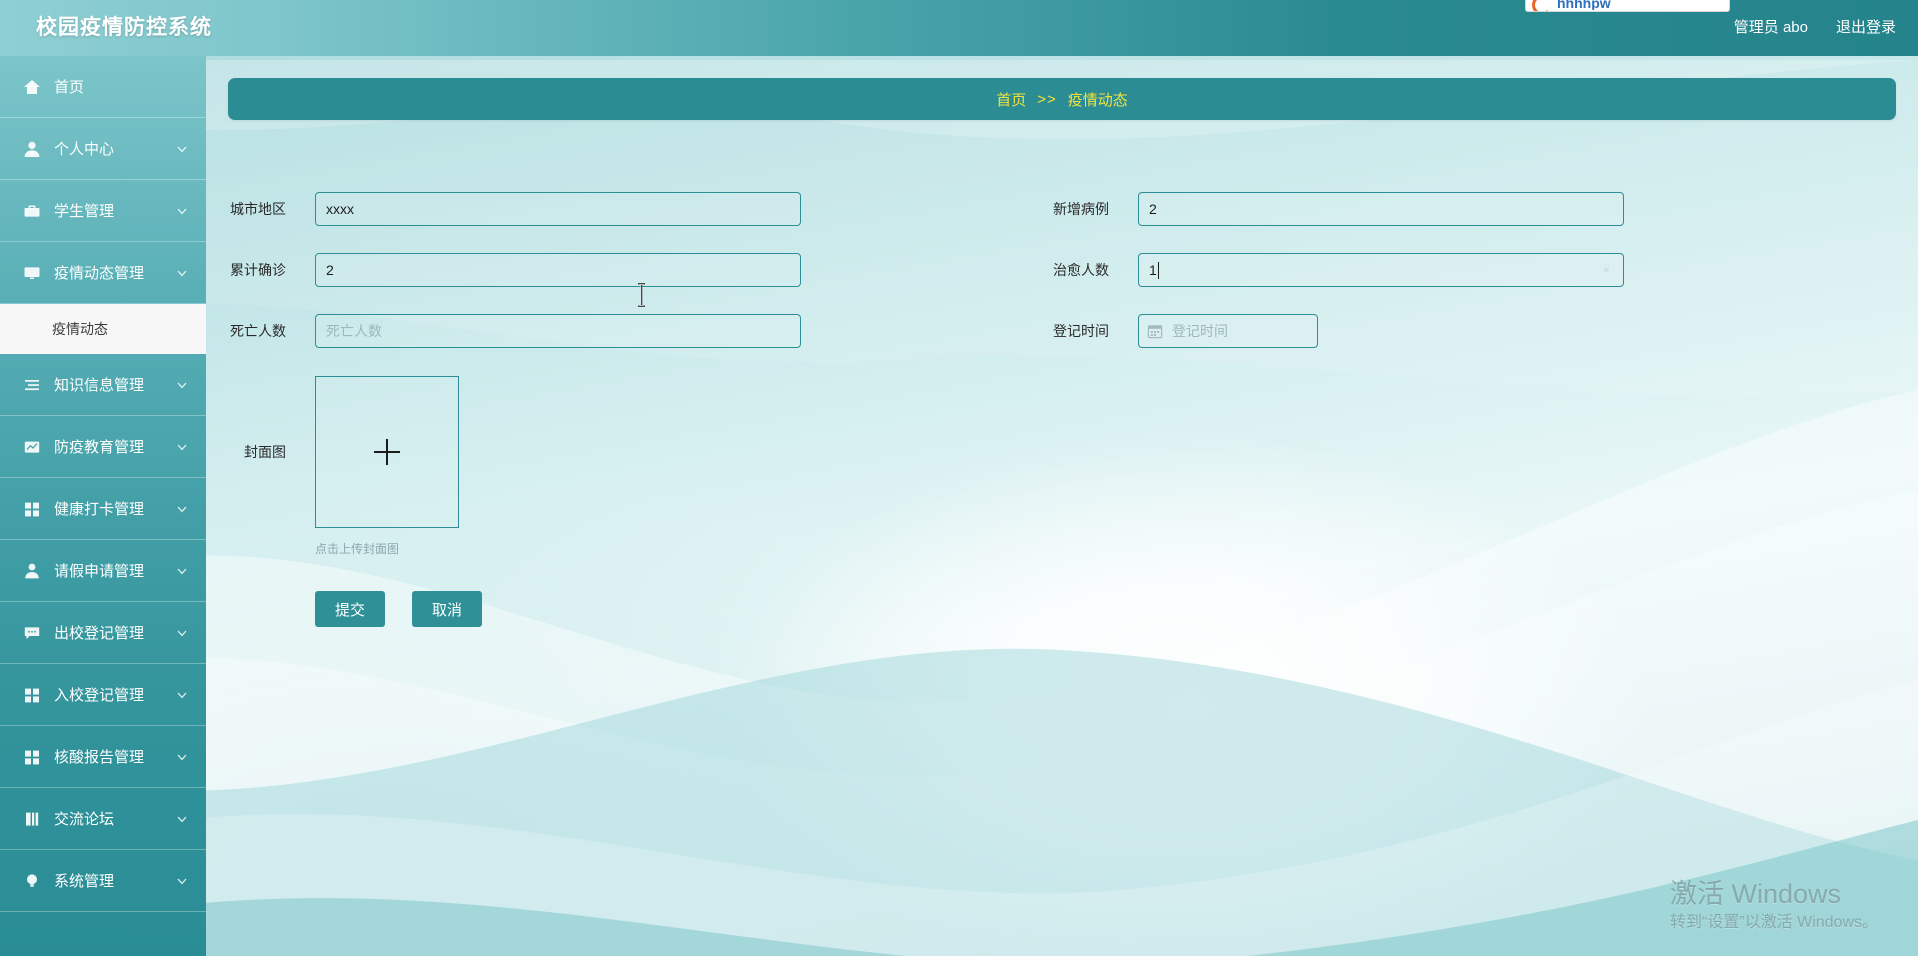  What do you see at coordinates (80, 328) in the screenshot?
I see `sidebar-subitem-label: 疫情动态` at bounding box center [80, 328].